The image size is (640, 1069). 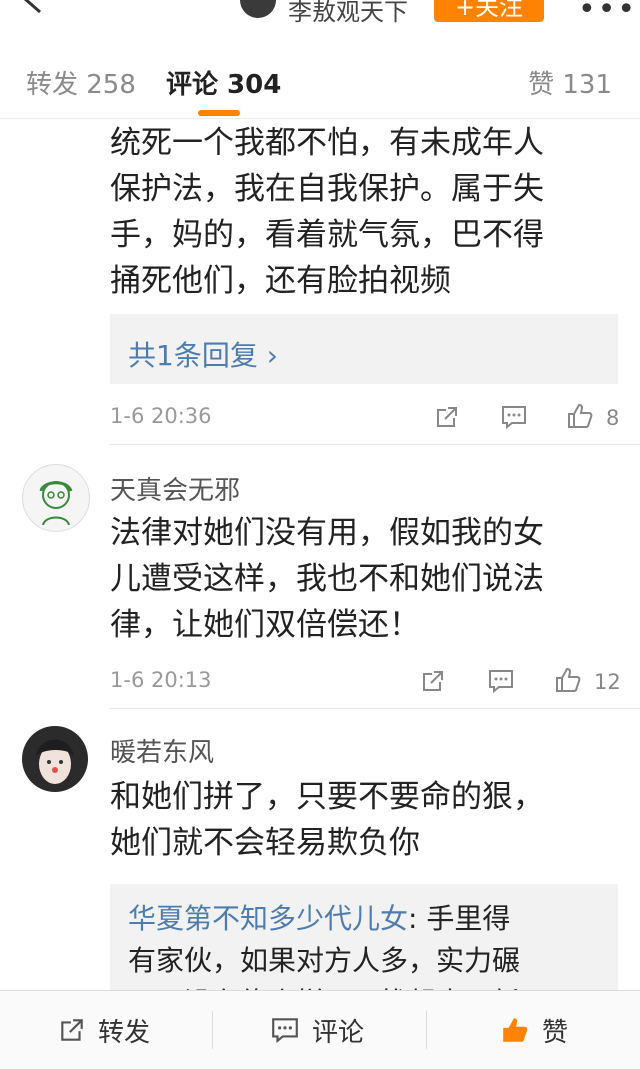 I want to click on comment-text-line: 保护法，我在自我保护。属于失, so click(x=327, y=189).